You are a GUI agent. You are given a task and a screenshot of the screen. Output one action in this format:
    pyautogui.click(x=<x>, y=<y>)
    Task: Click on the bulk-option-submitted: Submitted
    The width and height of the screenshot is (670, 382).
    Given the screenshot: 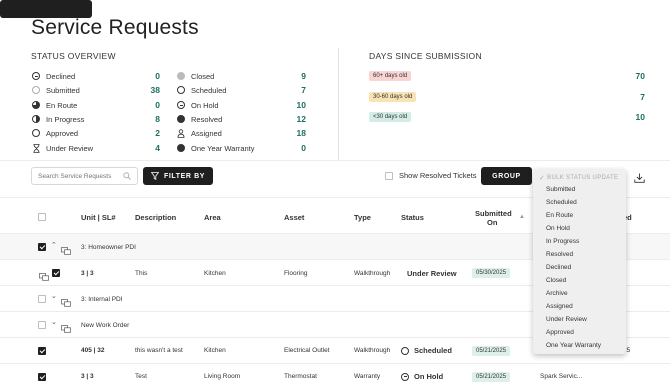 What is the action you would take?
    pyautogui.click(x=560, y=189)
    